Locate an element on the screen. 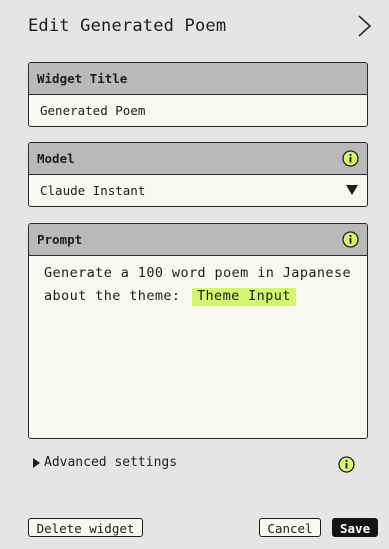 The width and height of the screenshot is (389, 549). prompt-header: Prompt is located at coordinates (198, 240).